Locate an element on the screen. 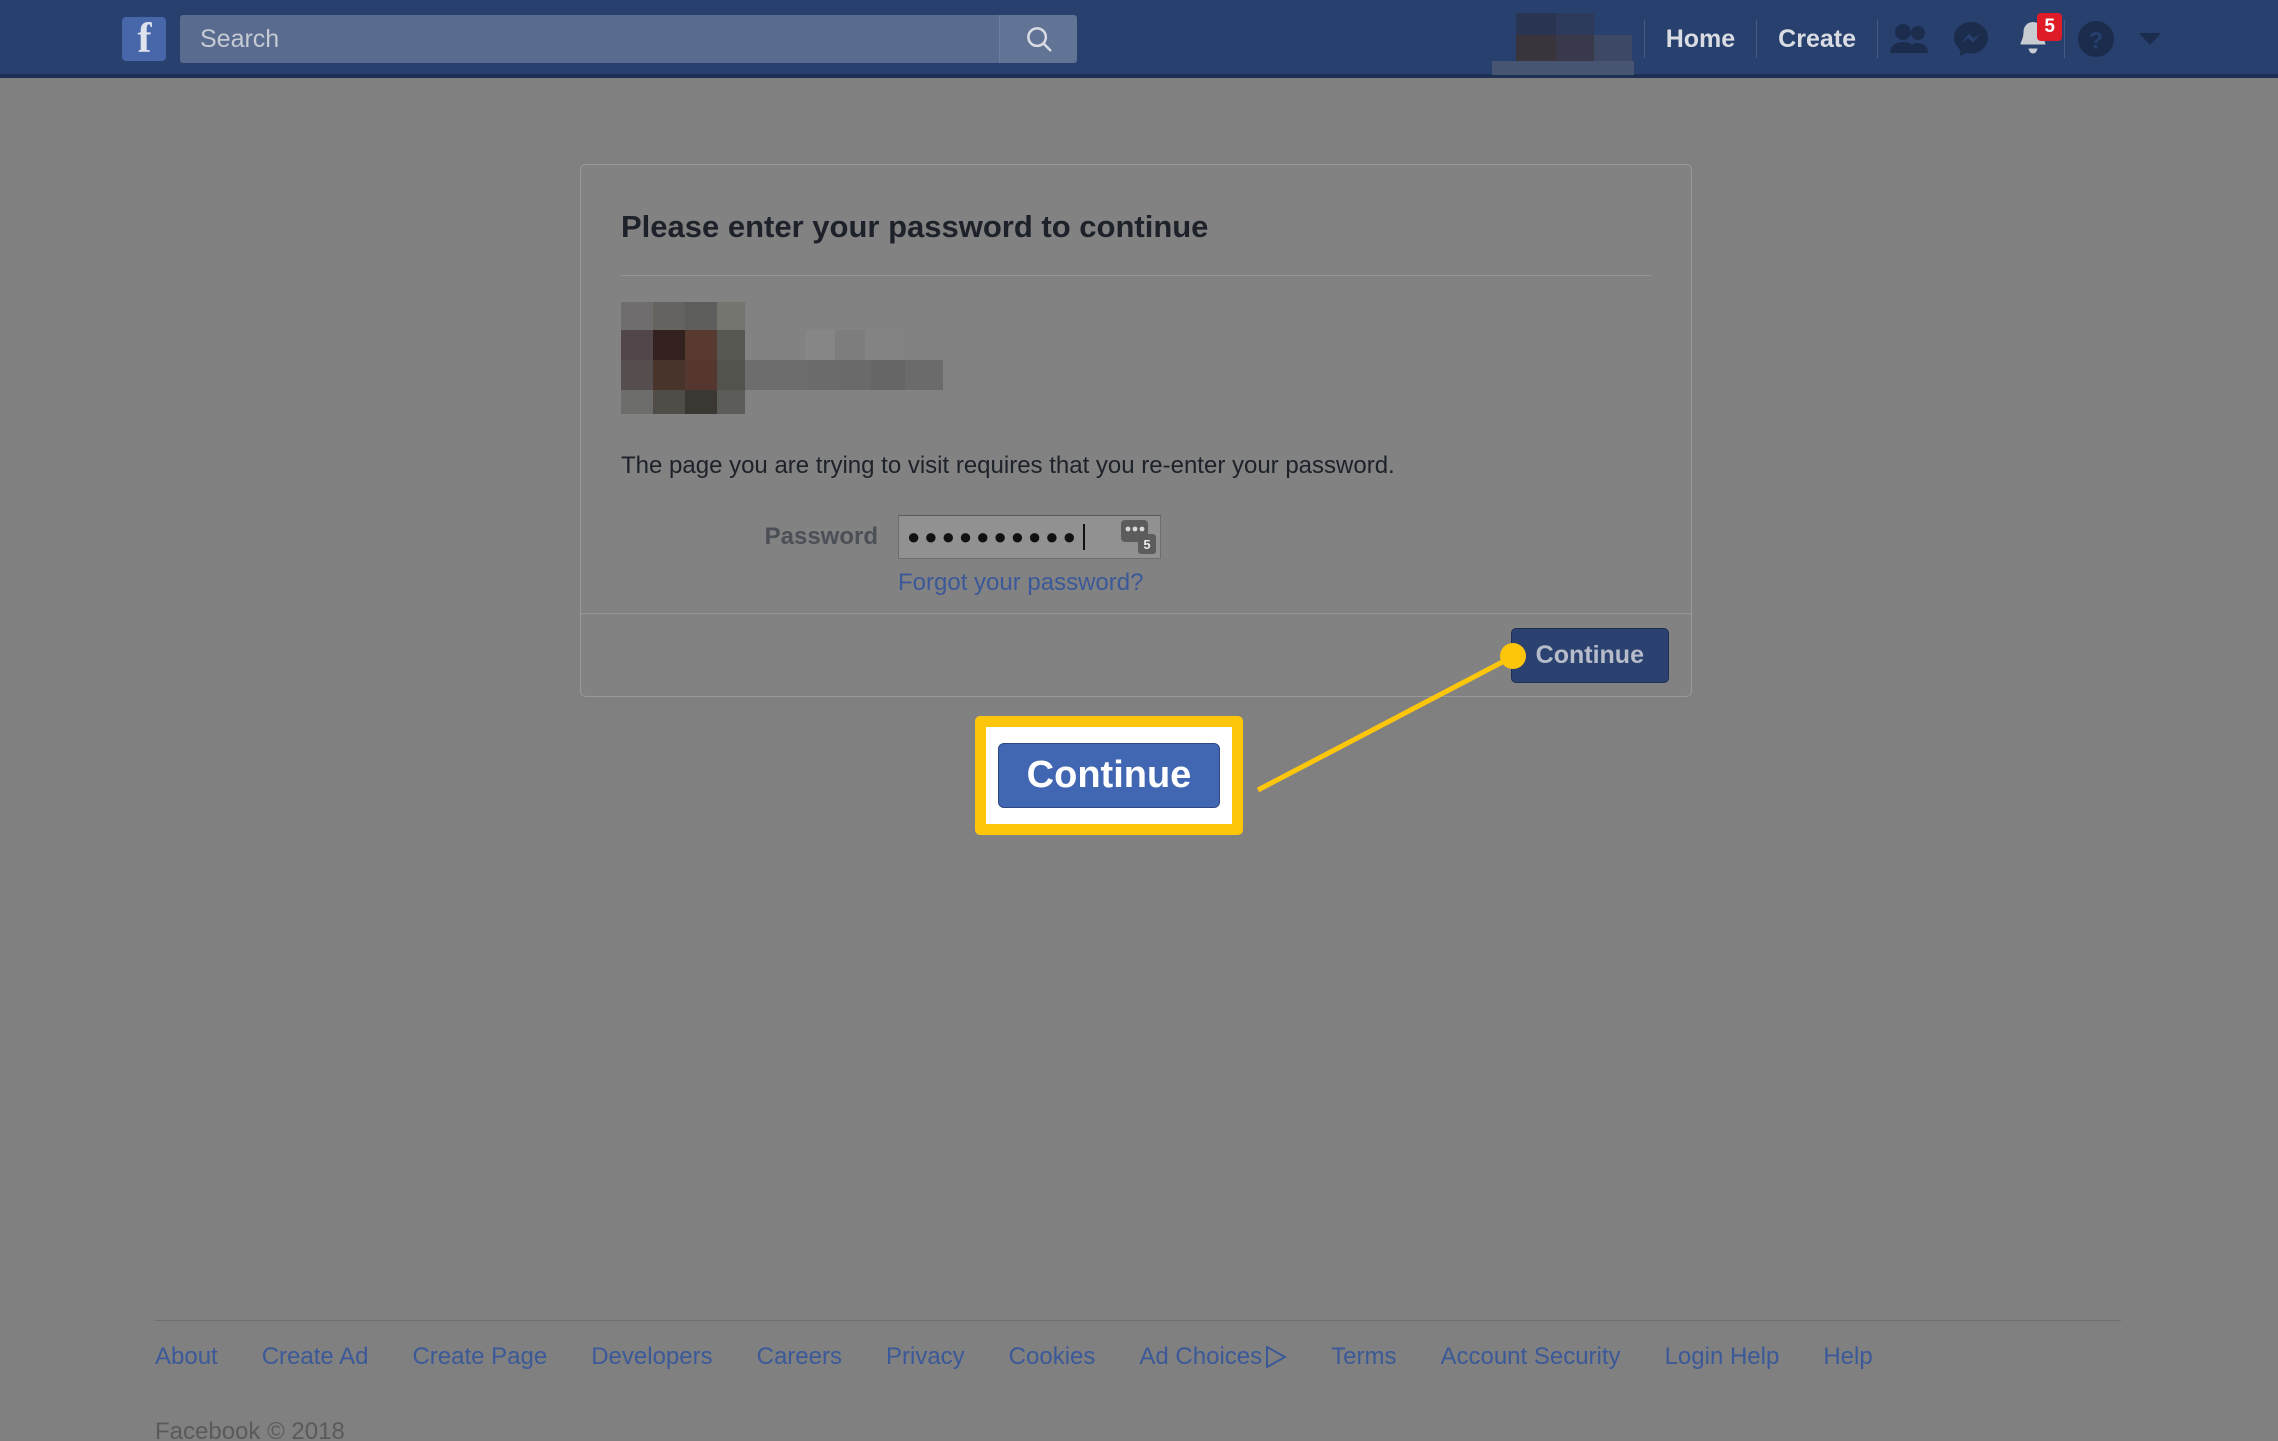 The height and width of the screenshot is (1441, 2278). friend-requests-button is located at coordinates (1909, 39).